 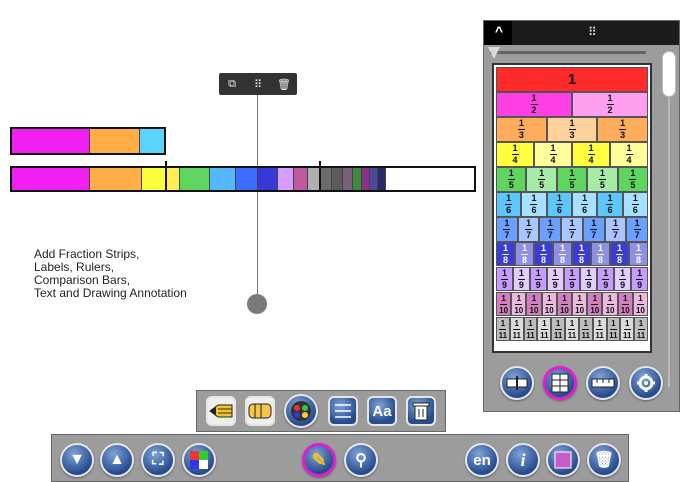 I want to click on settings-button, so click(x=645, y=383).